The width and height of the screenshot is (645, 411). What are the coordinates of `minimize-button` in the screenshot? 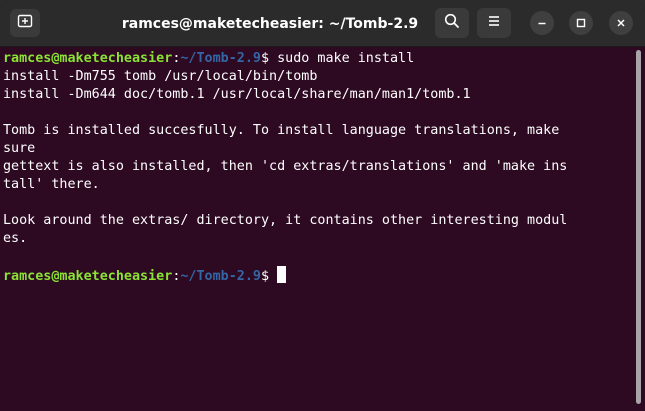 It's located at (542, 23).